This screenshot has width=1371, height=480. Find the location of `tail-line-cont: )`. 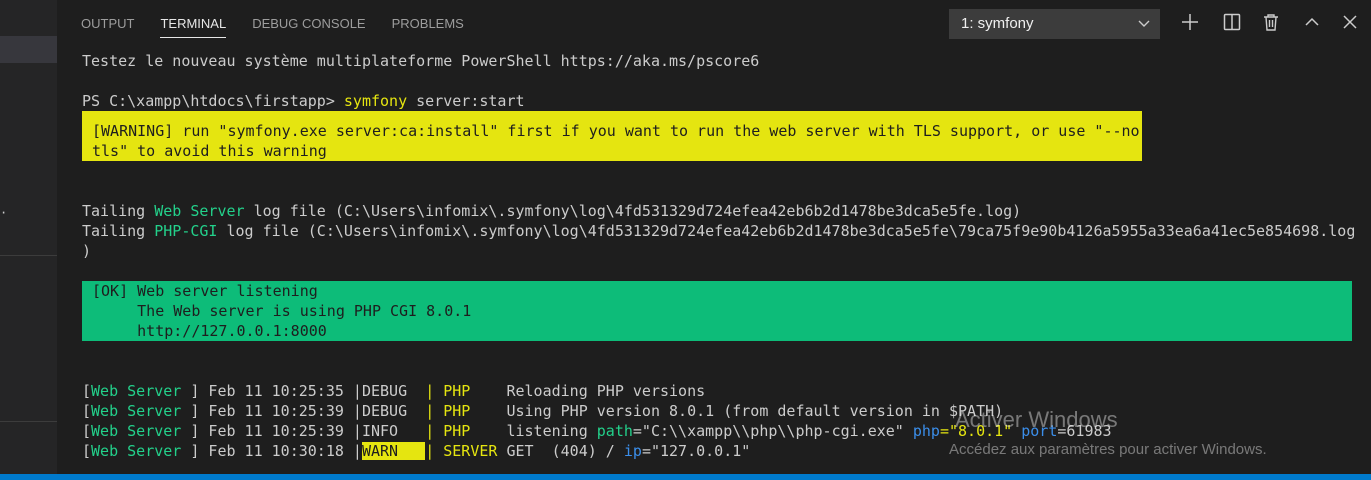

tail-line-cont: ) is located at coordinates (87, 251).